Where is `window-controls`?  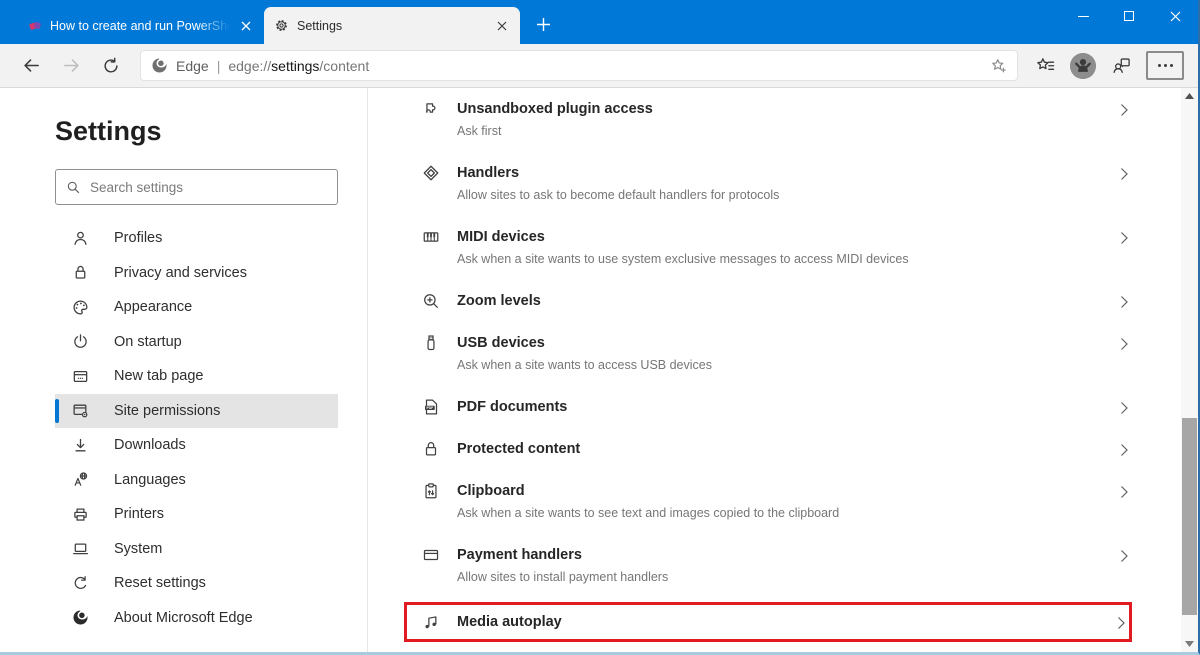
window-controls is located at coordinates (1129, 16).